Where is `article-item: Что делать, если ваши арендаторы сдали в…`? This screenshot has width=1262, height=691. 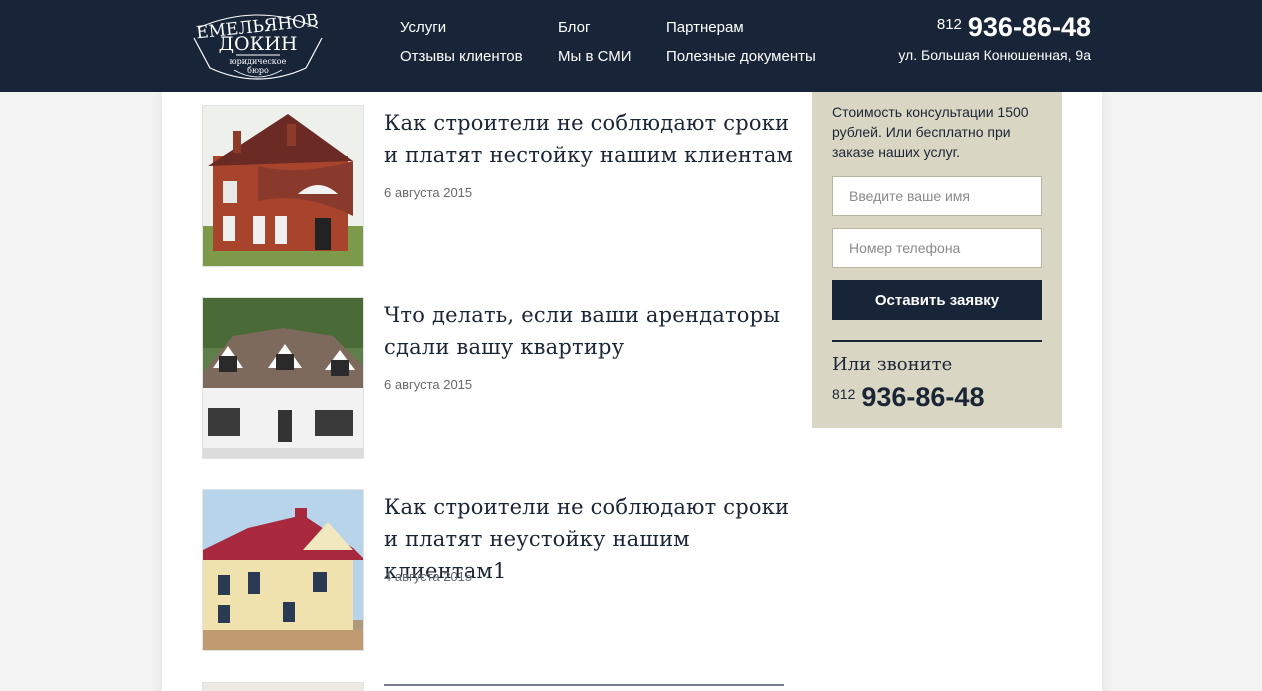
article-item: Что делать, если ваши арендаторы сдали в… is located at coordinates (492, 378).